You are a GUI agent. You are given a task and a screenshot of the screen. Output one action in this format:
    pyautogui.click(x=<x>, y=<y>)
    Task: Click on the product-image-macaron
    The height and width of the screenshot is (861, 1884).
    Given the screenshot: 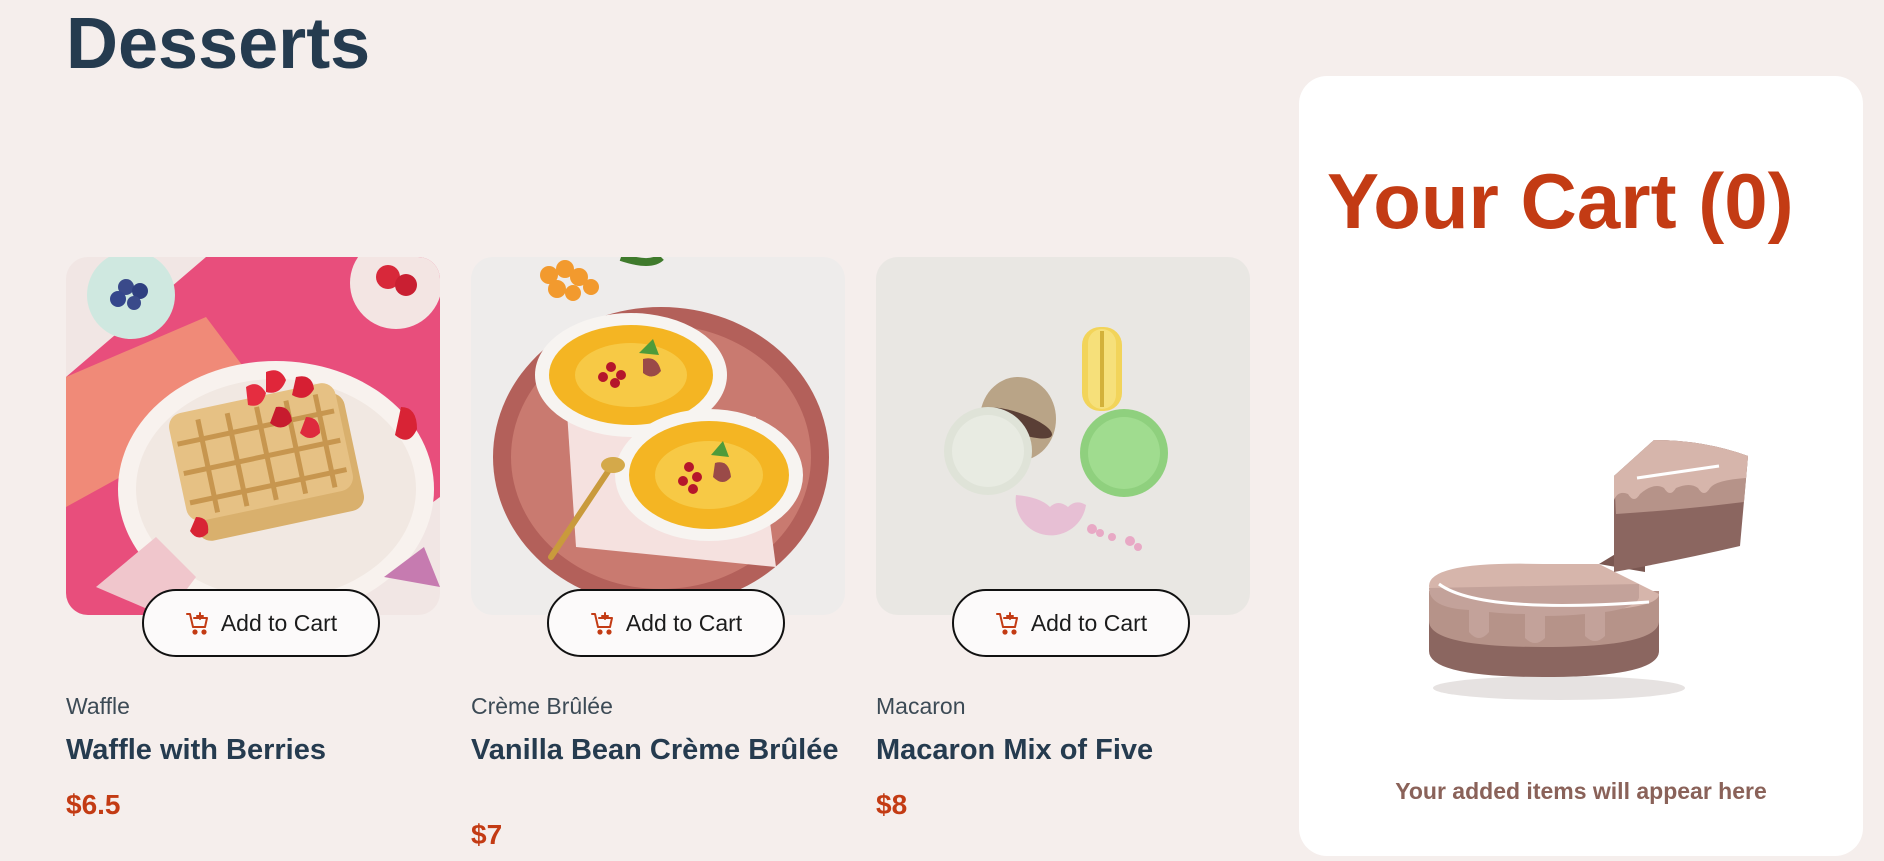 What is the action you would take?
    pyautogui.click(x=1063, y=436)
    